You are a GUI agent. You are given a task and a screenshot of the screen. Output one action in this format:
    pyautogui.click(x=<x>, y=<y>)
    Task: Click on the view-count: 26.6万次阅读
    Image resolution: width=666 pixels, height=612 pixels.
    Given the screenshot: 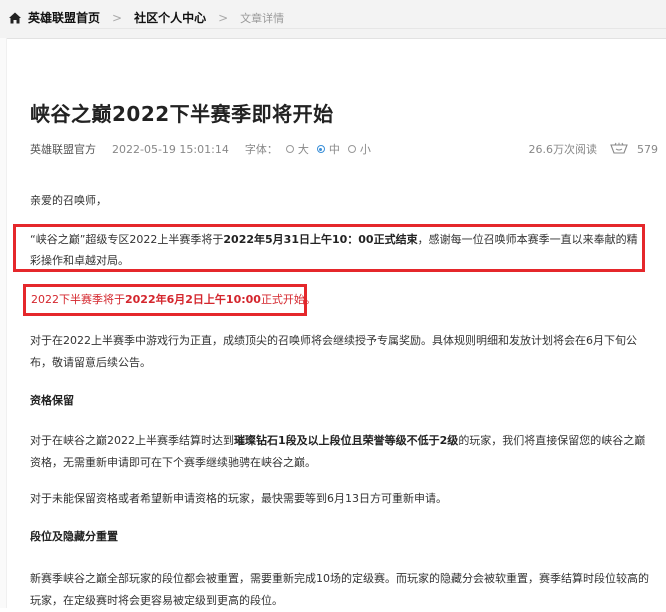 What is the action you would take?
    pyautogui.click(x=563, y=149)
    